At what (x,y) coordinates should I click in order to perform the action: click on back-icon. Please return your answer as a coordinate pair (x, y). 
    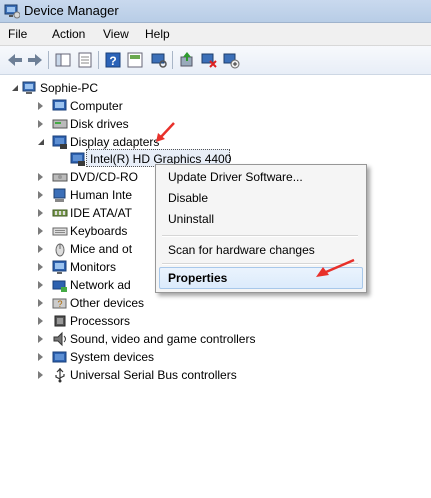
    Looking at the image, I should click on (15, 60).